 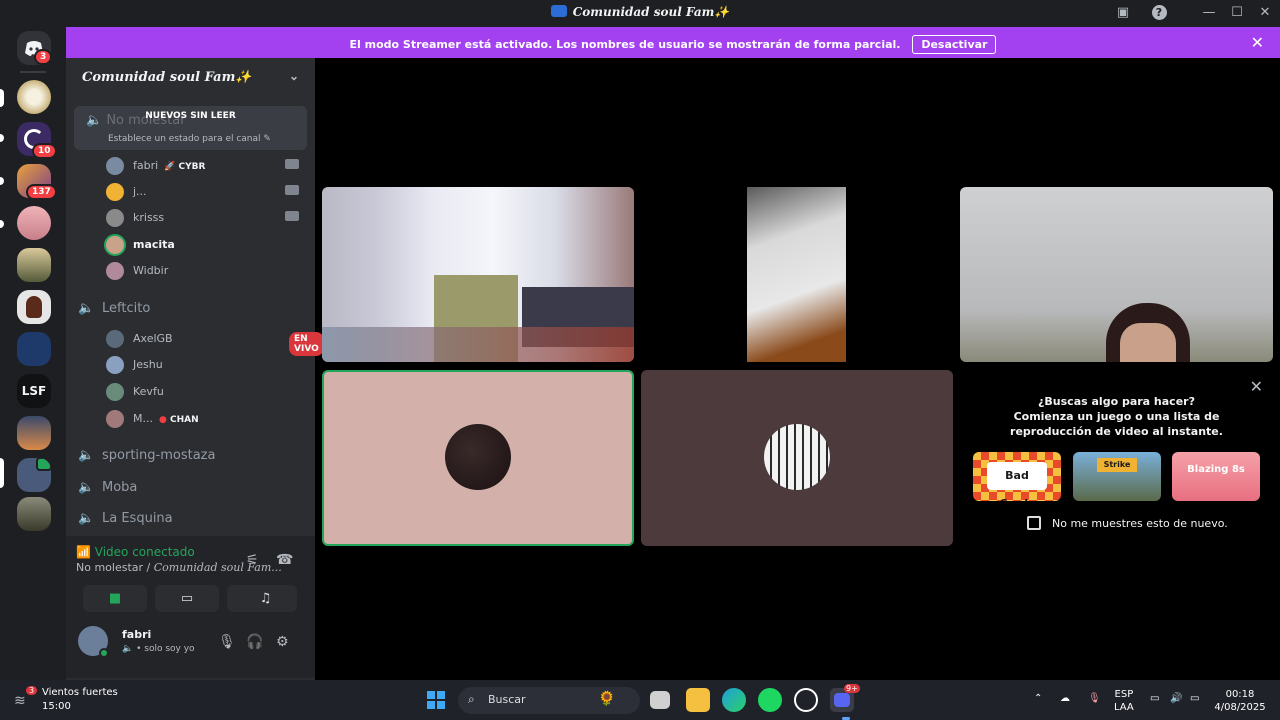 What do you see at coordinates (80, 700) in the screenshot?
I see `weather-widget: Vientos fuertes 15:00` at bounding box center [80, 700].